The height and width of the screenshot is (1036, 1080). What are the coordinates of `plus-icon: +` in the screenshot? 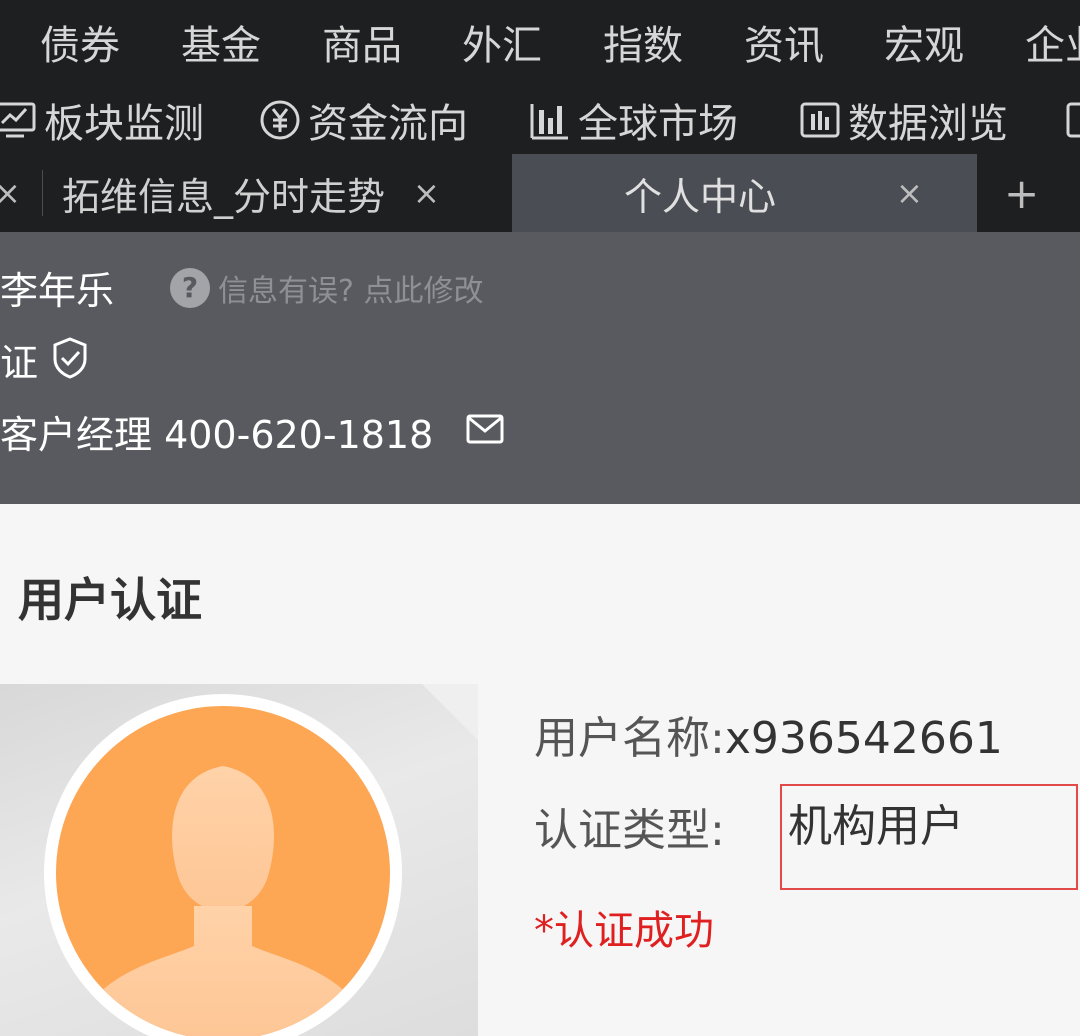 It's located at (1021, 193).